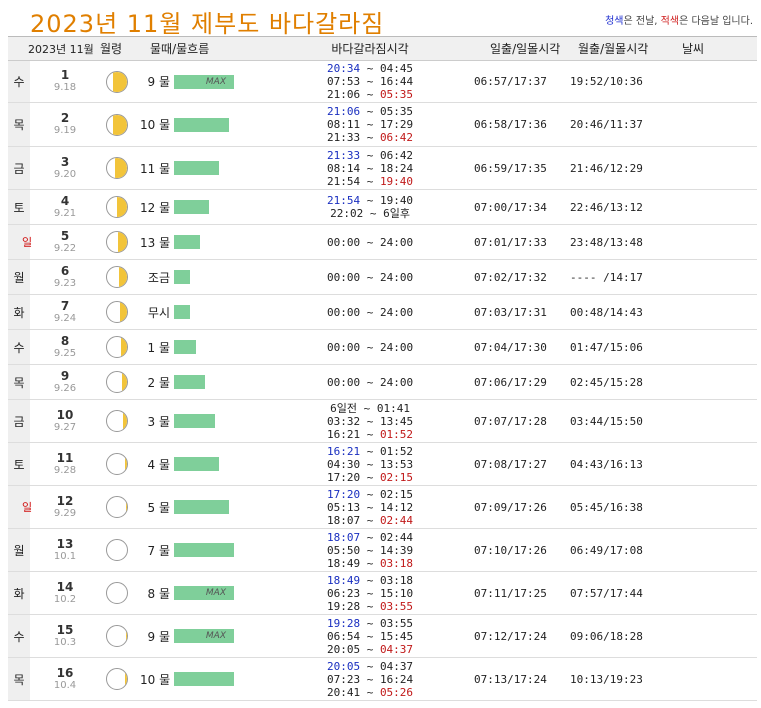 The image size is (761, 708). I want to click on date-cell: 14 10.2, so click(65, 593).